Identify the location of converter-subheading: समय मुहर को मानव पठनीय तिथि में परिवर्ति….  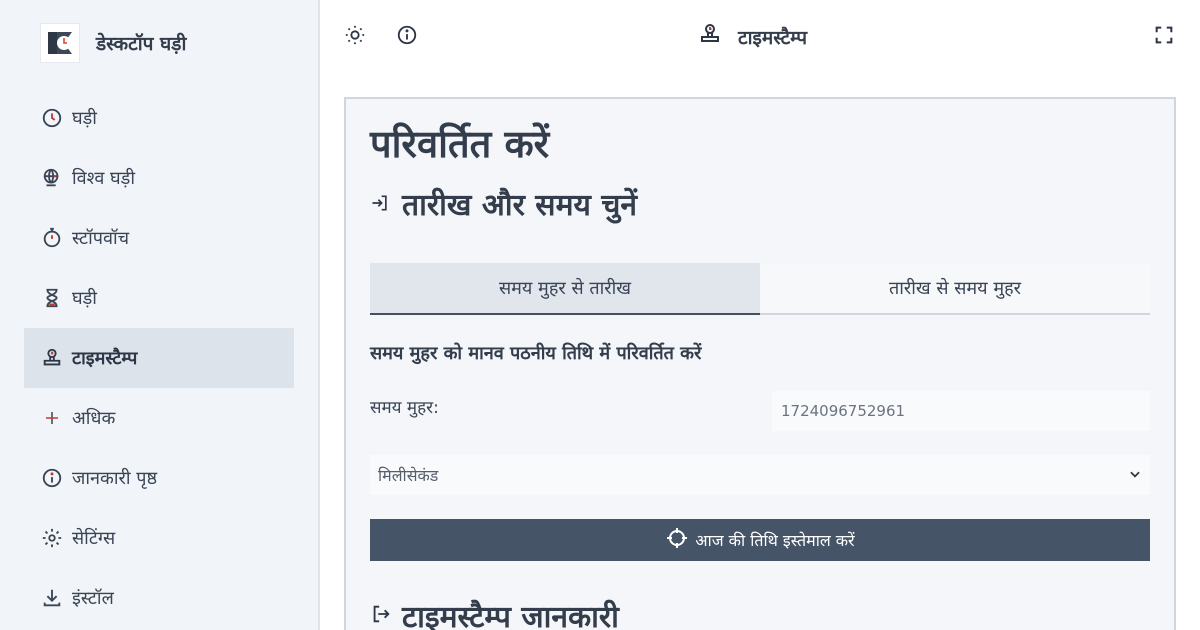
(536, 353).